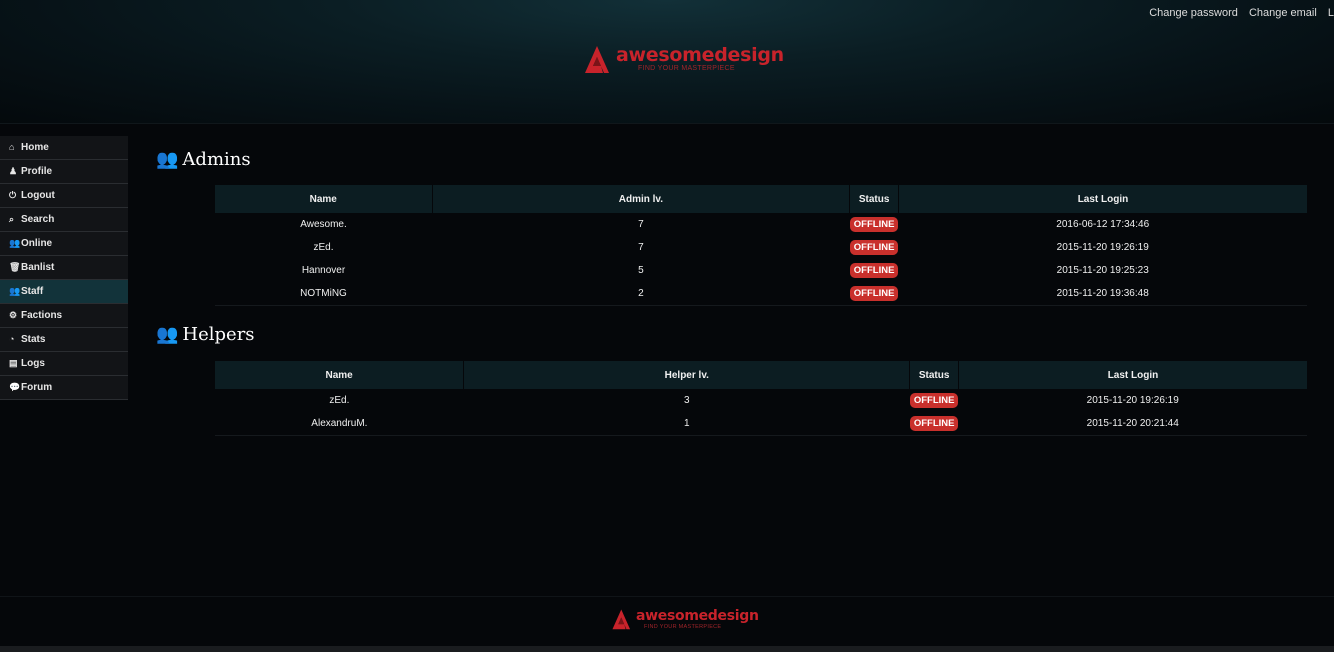  Describe the element at coordinates (1103, 224) in the screenshot. I see `cell-last-login: 2016-06-12 17:34:46` at that location.